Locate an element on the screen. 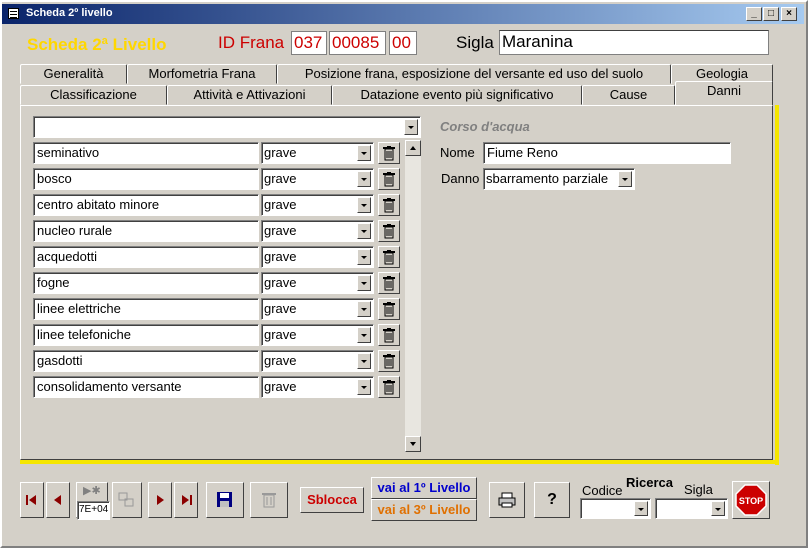  danno-item-field: linee telefoniche is located at coordinates (146, 335).